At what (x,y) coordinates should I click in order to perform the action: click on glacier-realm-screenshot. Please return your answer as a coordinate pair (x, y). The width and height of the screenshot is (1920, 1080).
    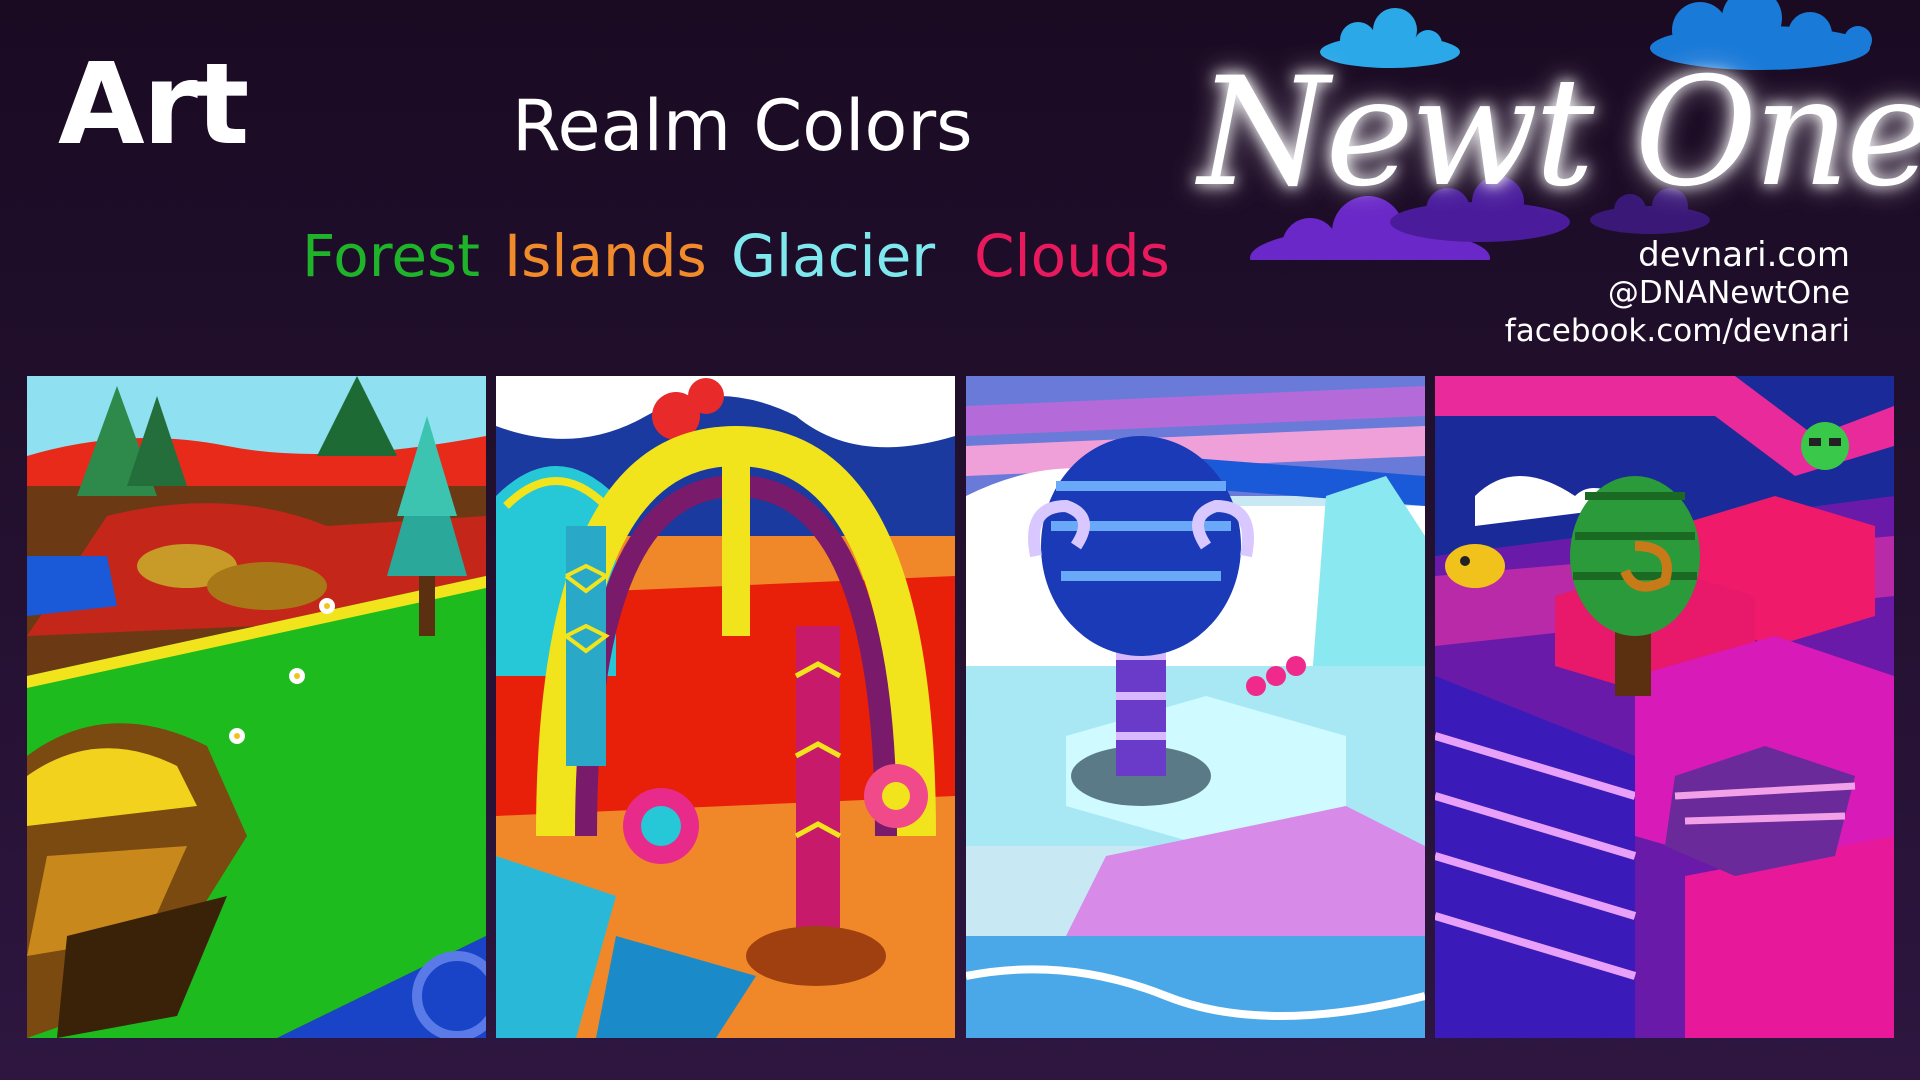
    Looking at the image, I should click on (1195, 707).